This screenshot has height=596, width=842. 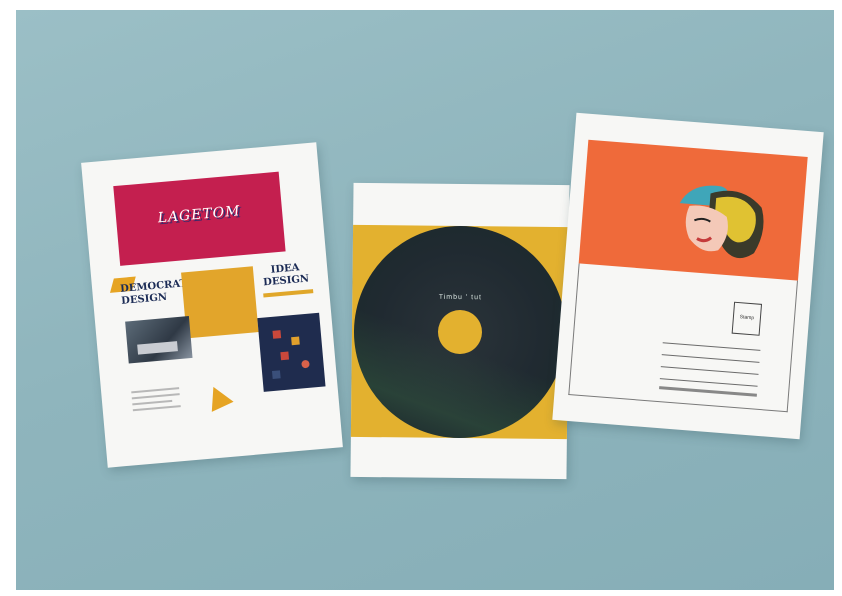 What do you see at coordinates (721, 222) in the screenshot?
I see `pop-art-face-illustration` at bounding box center [721, 222].